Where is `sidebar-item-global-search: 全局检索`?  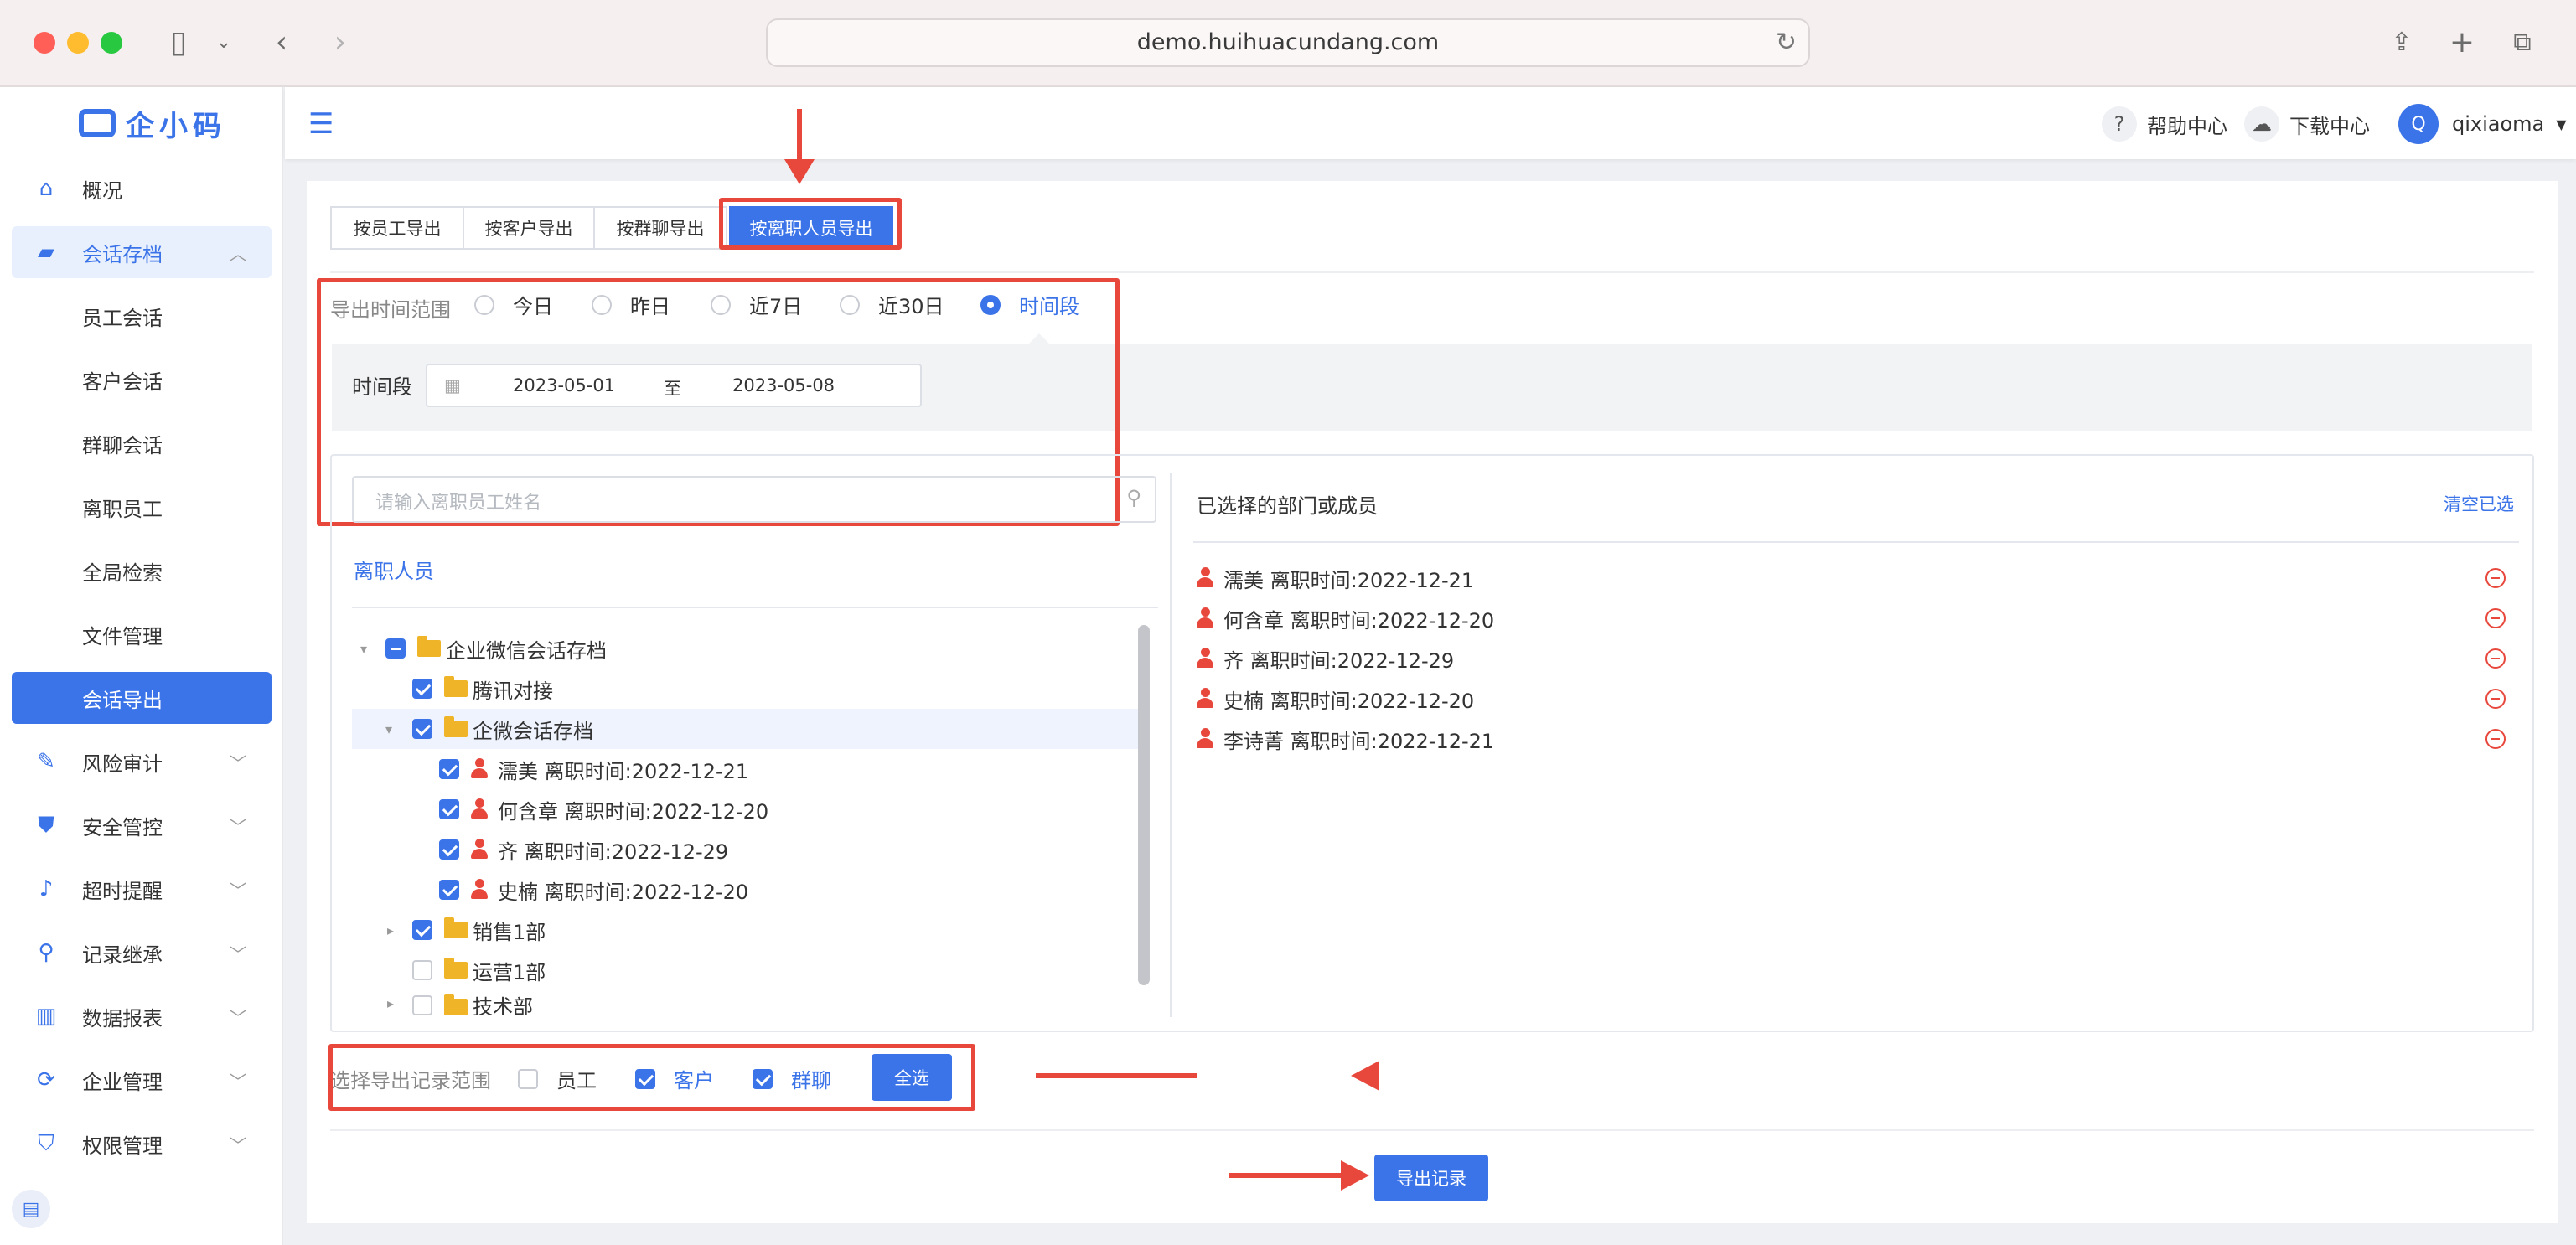 sidebar-item-global-search: 全局检索 is located at coordinates (142, 571).